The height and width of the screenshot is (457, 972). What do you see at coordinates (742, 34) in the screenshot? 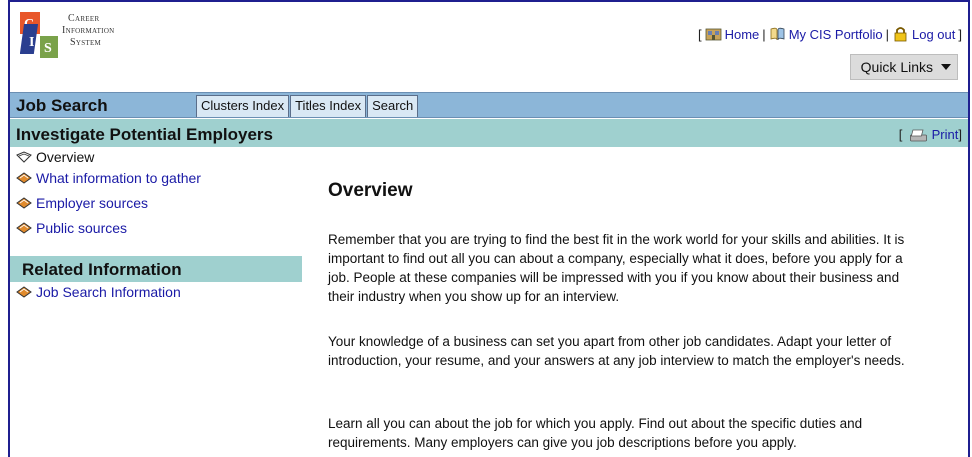
I see `home-link: Home` at bounding box center [742, 34].